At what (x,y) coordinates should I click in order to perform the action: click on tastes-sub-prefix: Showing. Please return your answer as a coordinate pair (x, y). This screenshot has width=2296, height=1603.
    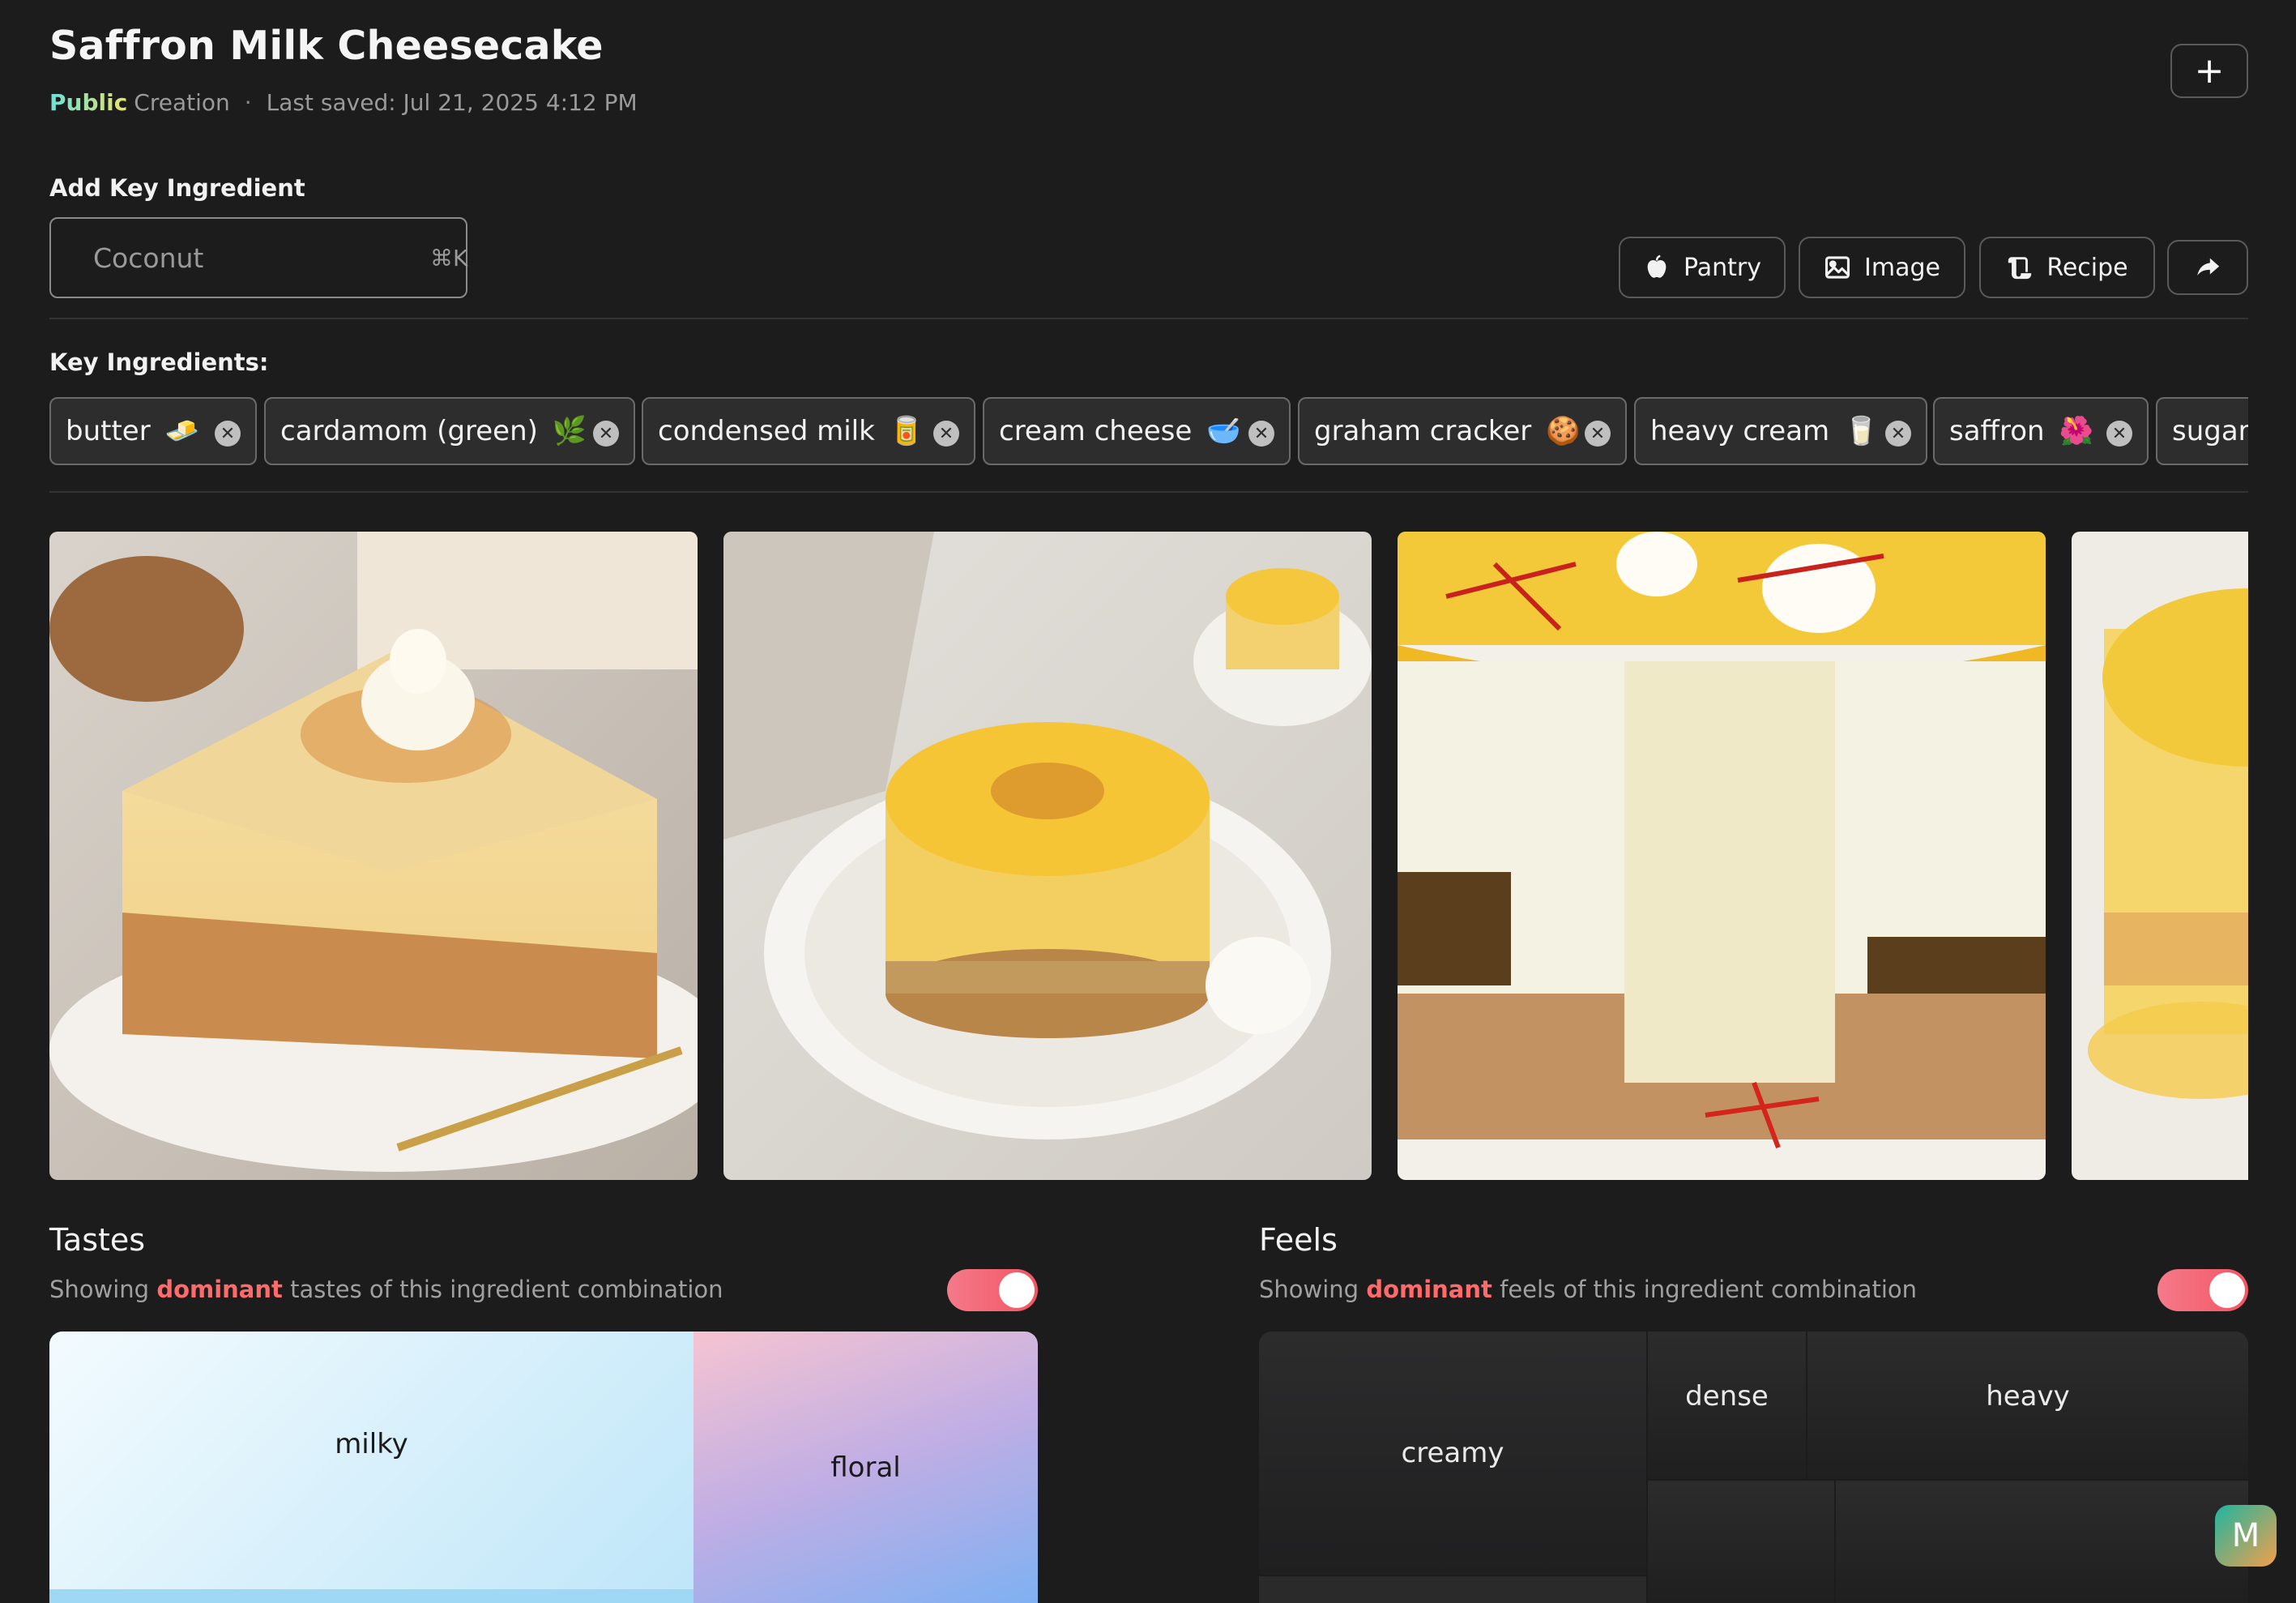
    Looking at the image, I should click on (103, 1289).